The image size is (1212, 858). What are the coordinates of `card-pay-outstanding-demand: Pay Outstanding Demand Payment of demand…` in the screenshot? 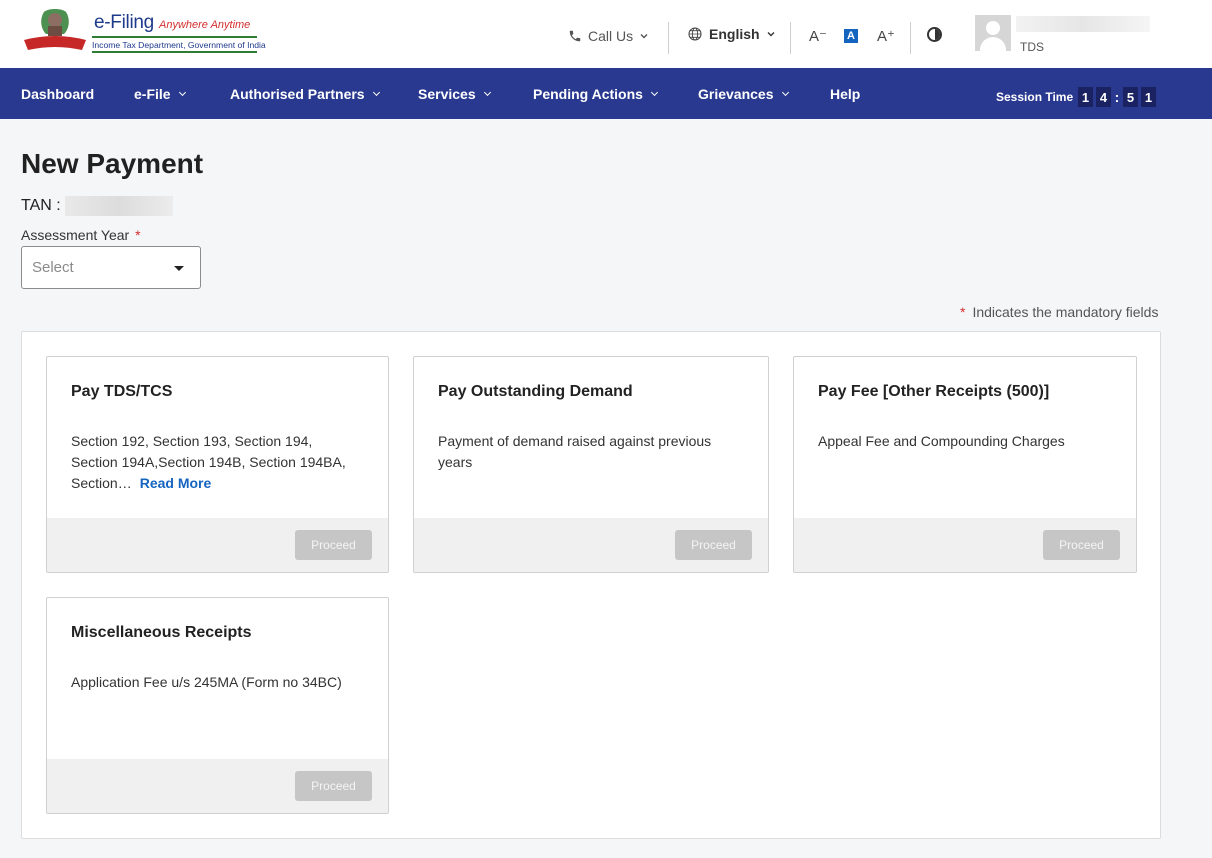 It's located at (591, 464).